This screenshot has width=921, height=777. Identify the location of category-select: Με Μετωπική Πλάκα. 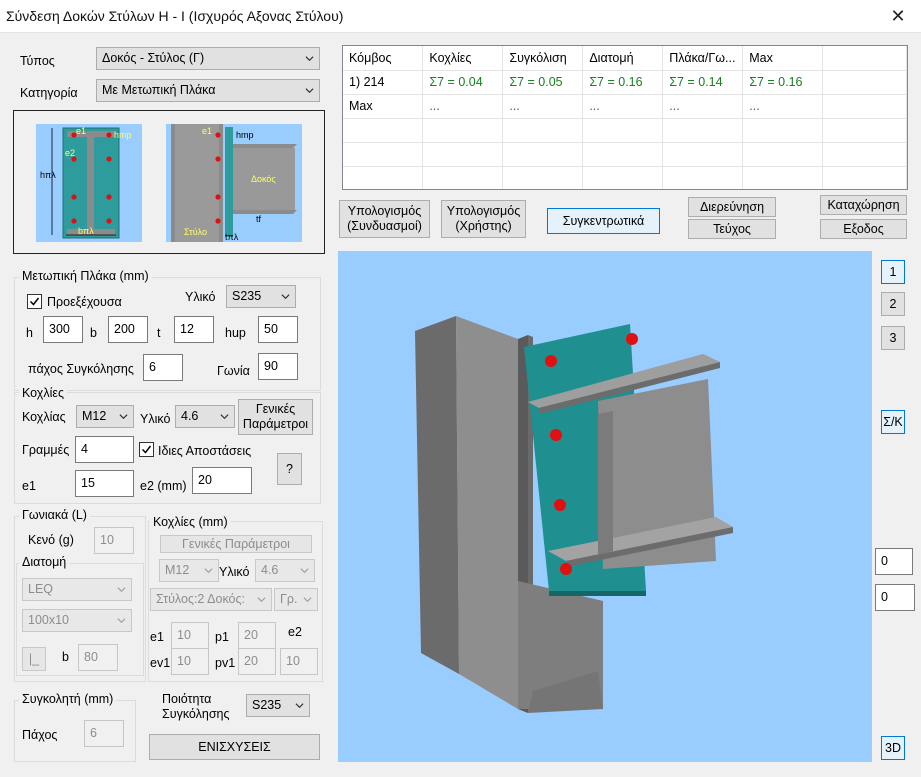
(208, 90).